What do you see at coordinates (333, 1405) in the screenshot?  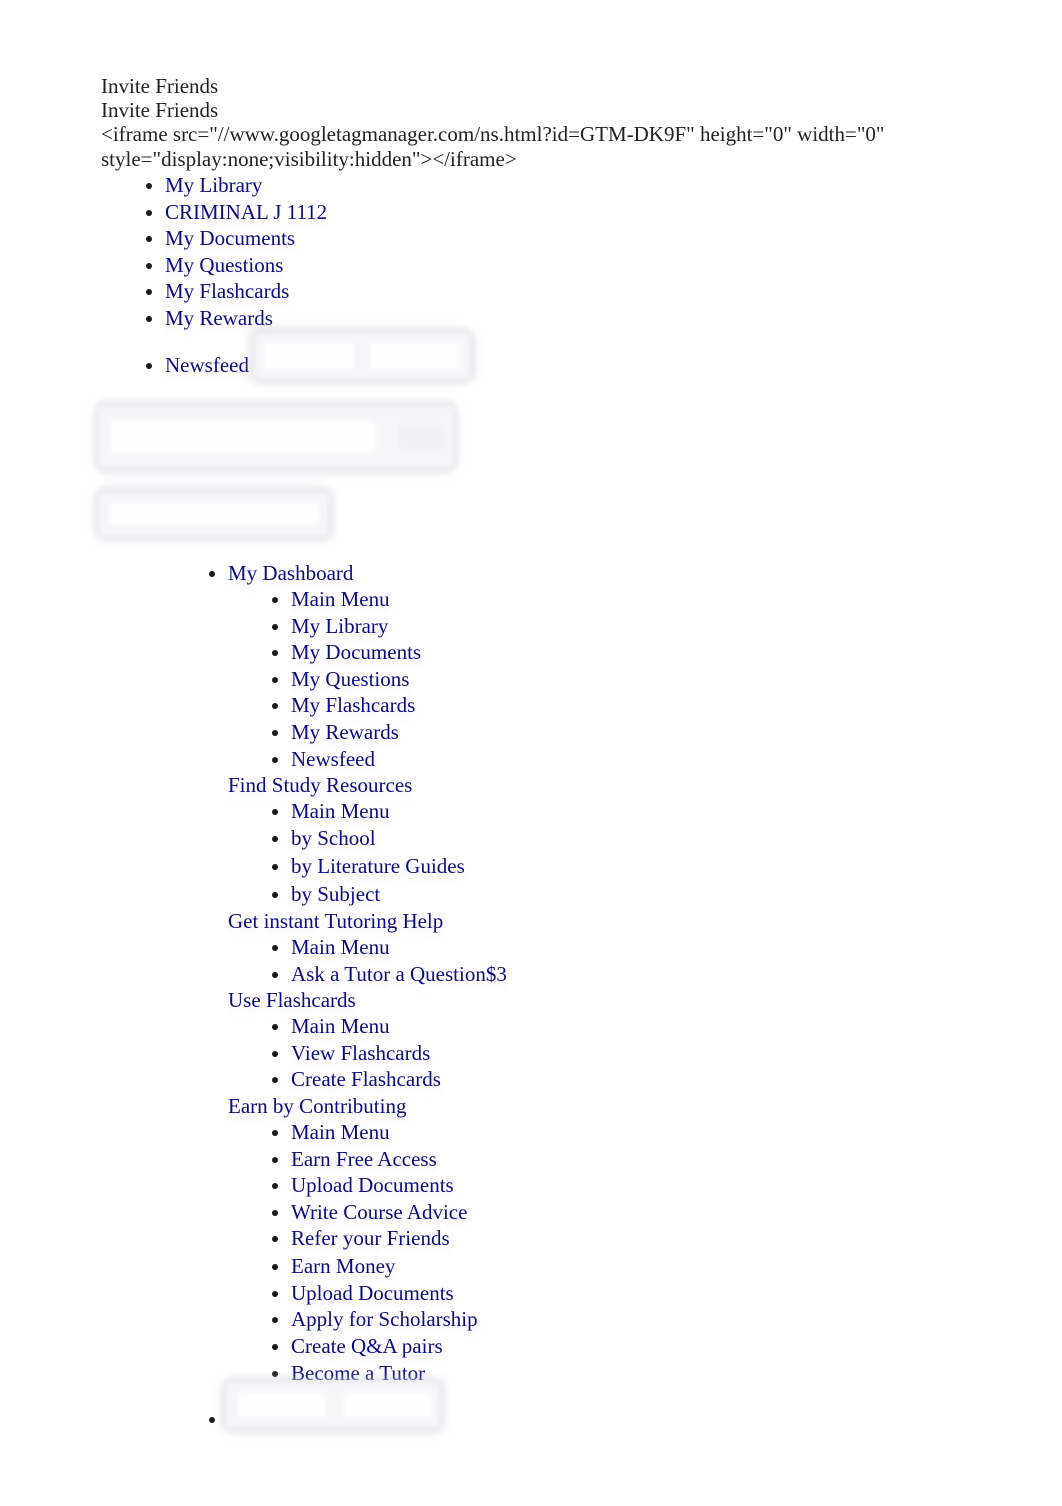 I see `faded-button-group-bottom` at bounding box center [333, 1405].